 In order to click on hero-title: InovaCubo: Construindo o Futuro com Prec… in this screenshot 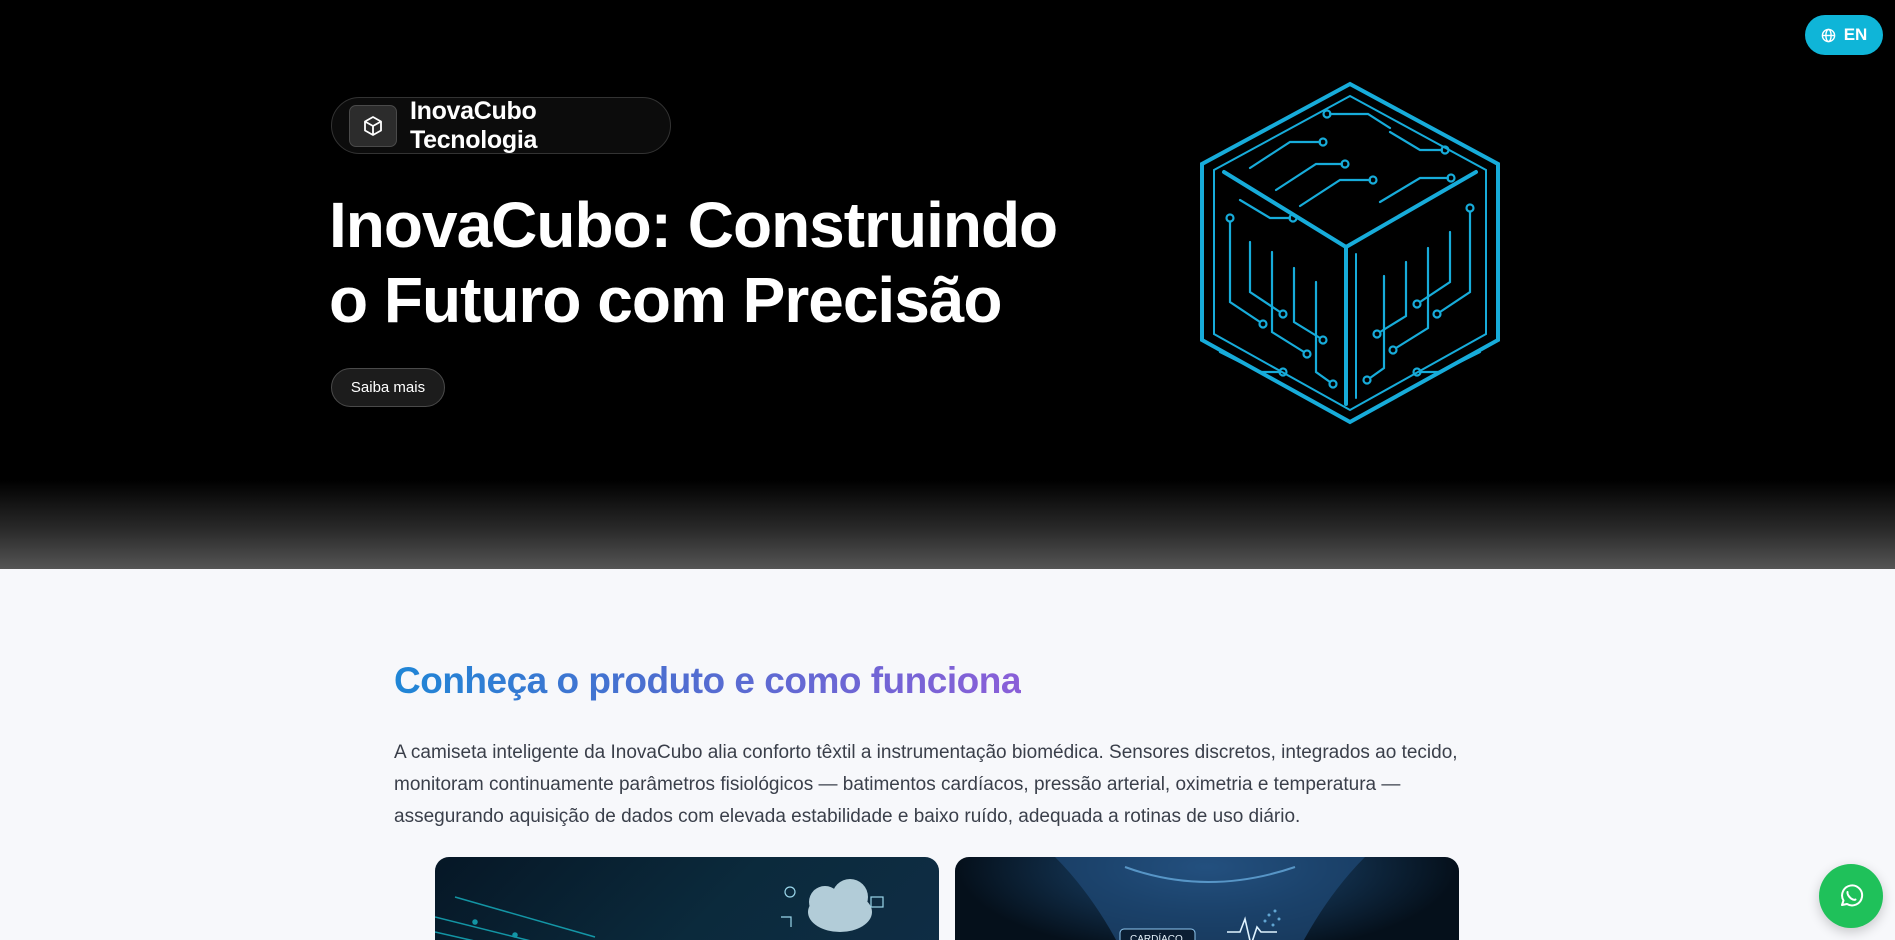, I will do `click(729, 263)`.